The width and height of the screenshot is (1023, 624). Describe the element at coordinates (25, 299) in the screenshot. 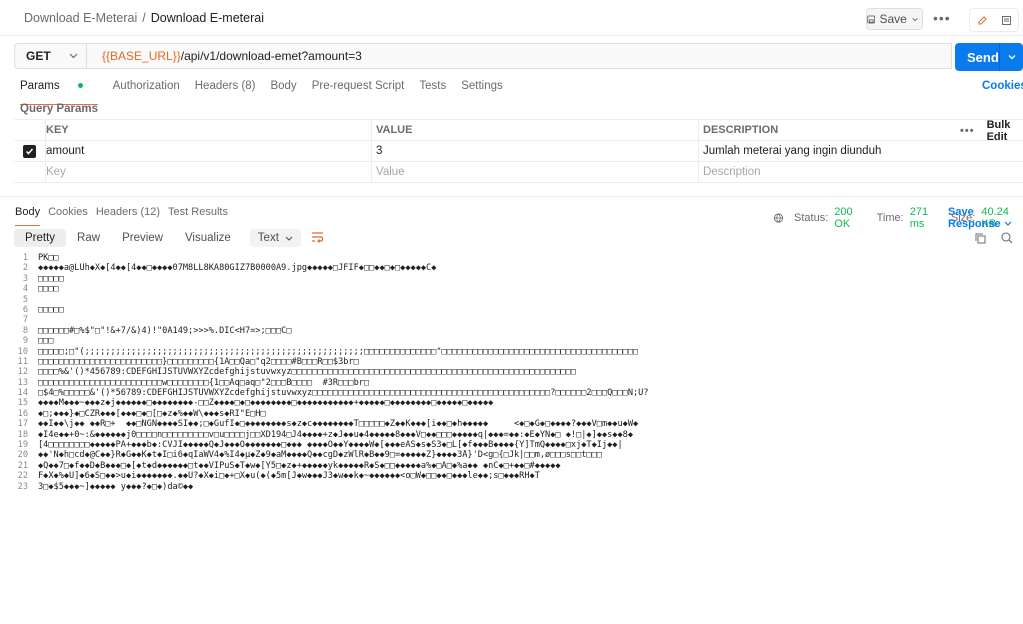

I see `line-number: 5` at that location.